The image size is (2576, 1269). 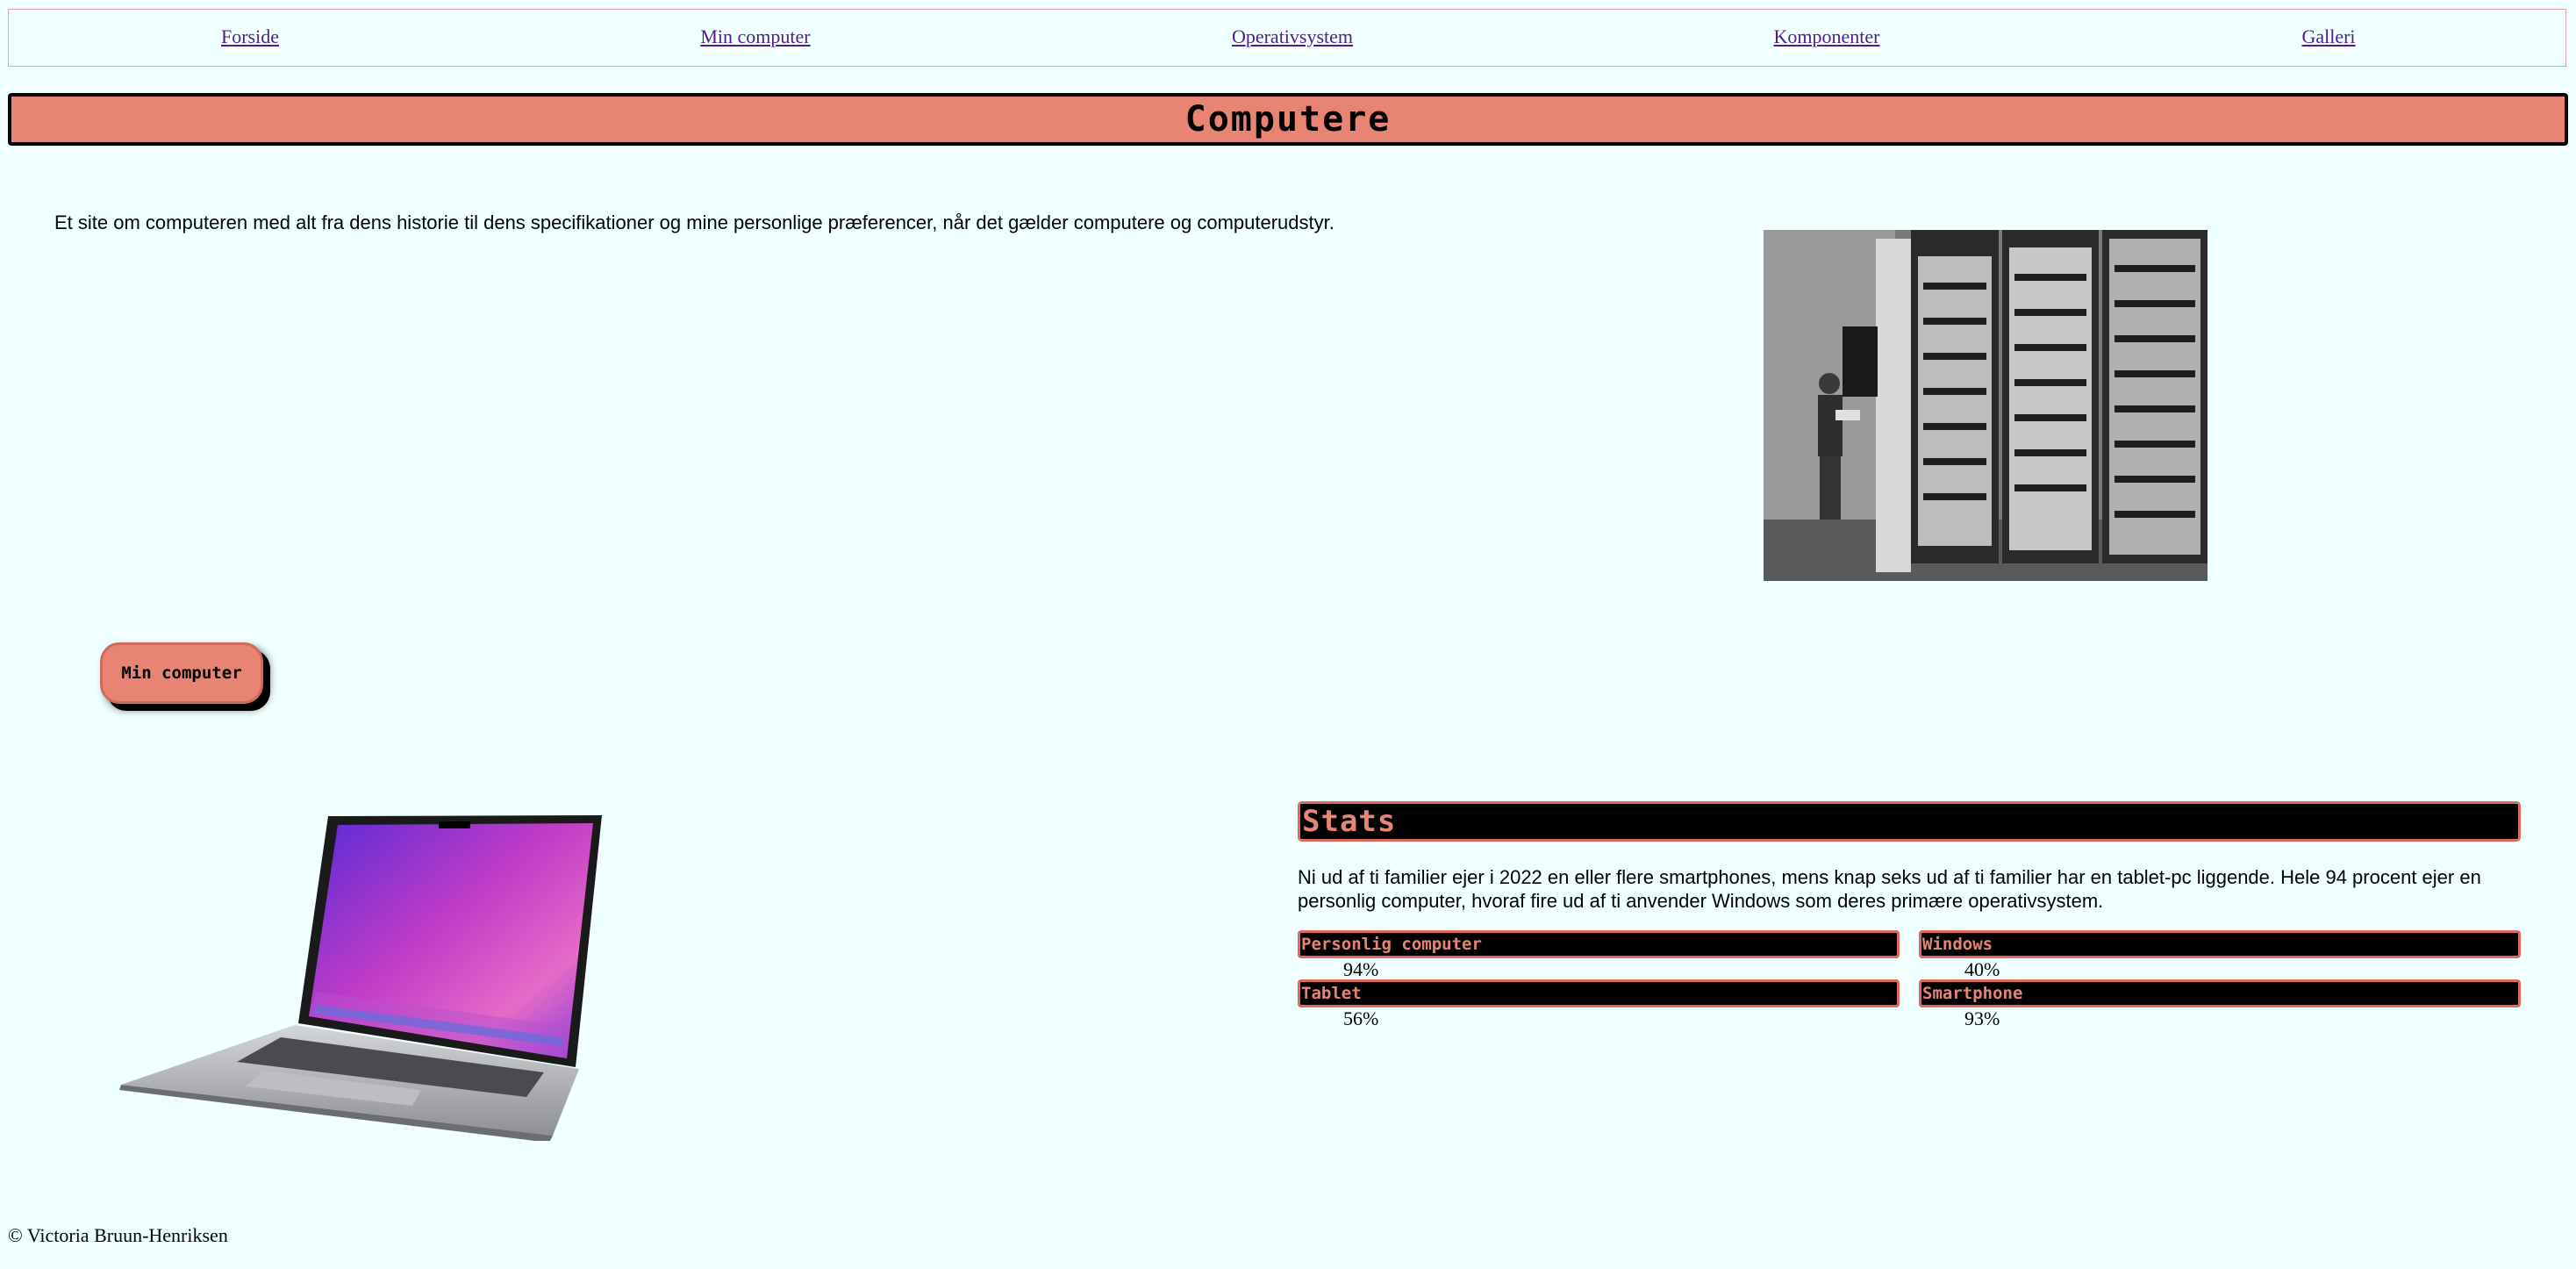 I want to click on stat-bar: Smartphone, so click(x=2220, y=993).